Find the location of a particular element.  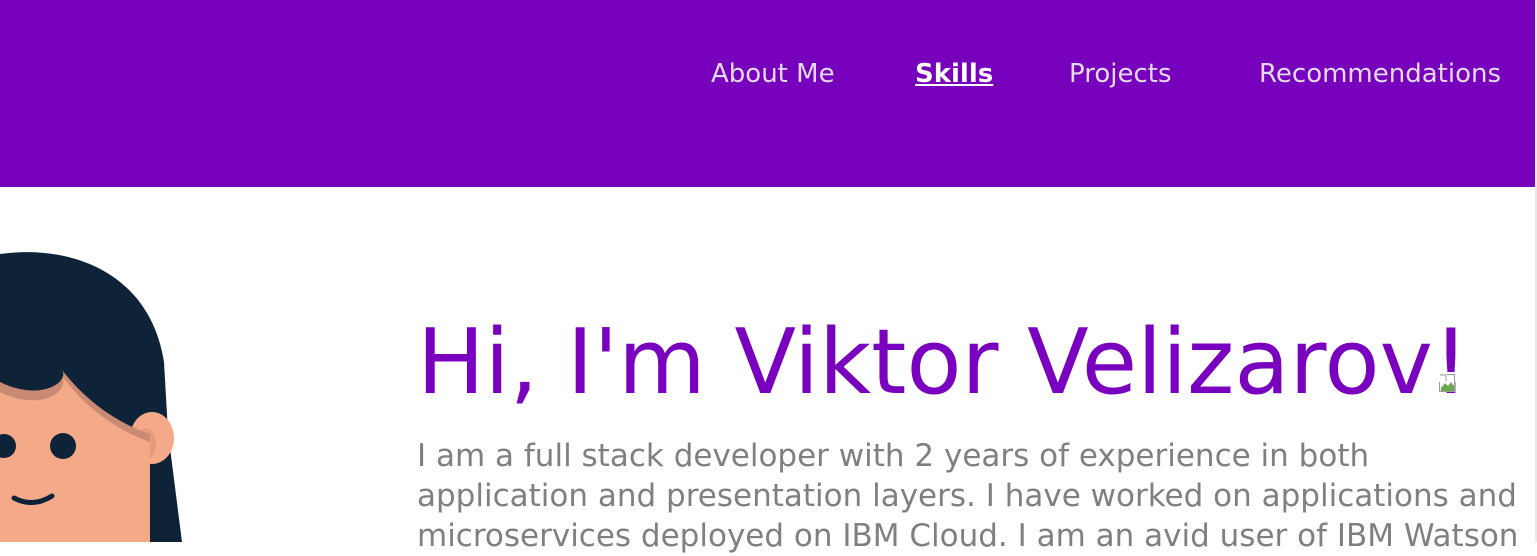

hero-title: Hi, I'm Viktor Velizarov! is located at coordinates (943, 362).